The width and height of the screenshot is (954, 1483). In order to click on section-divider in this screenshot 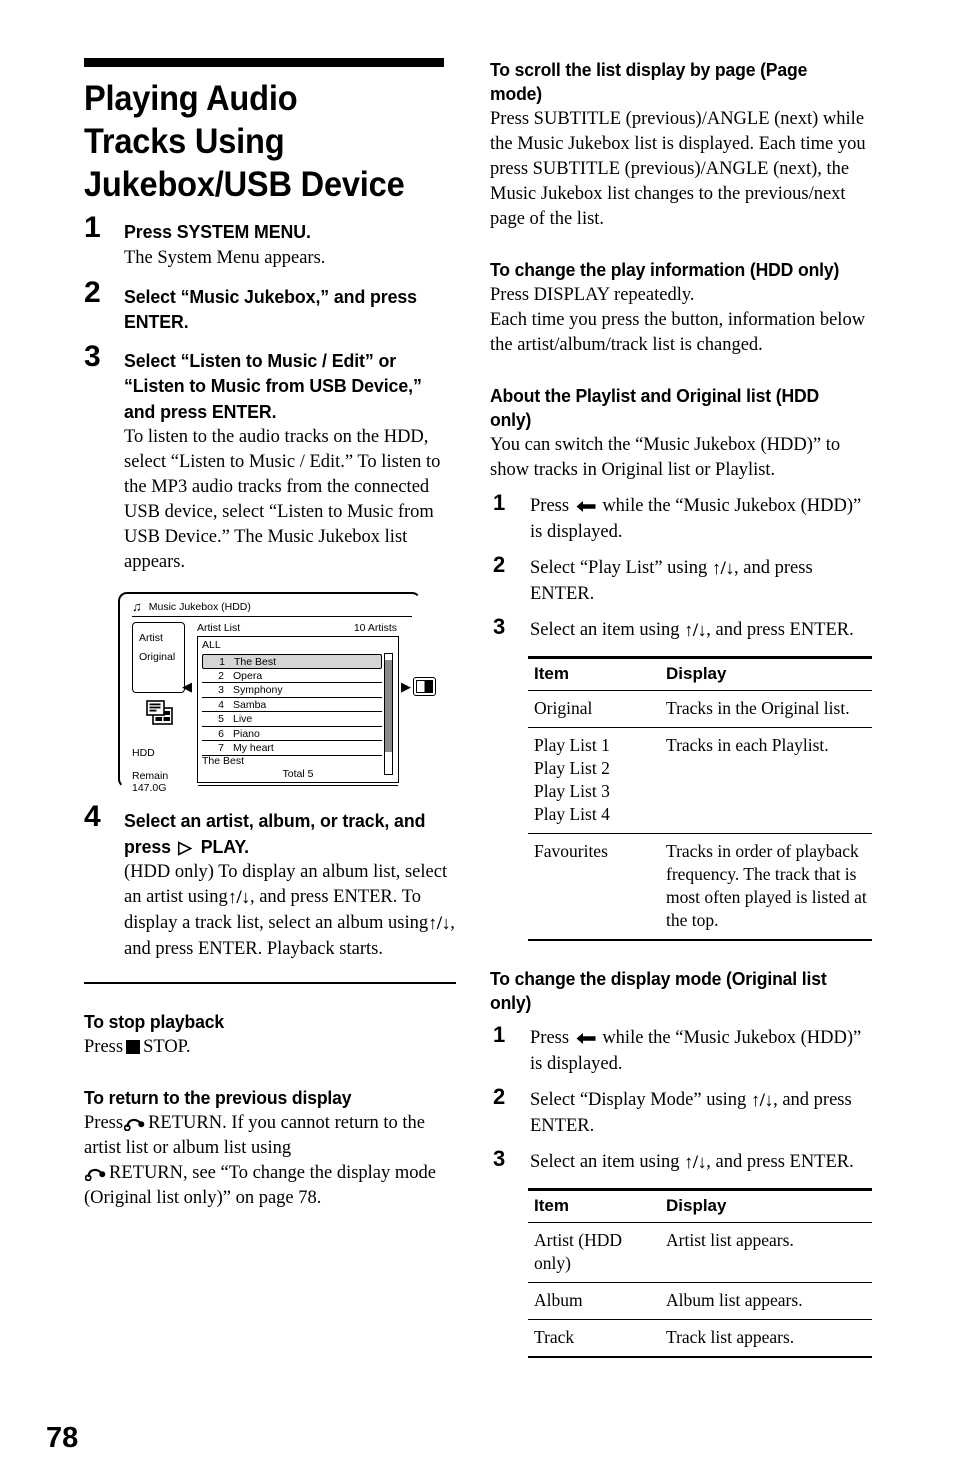, I will do `click(270, 983)`.